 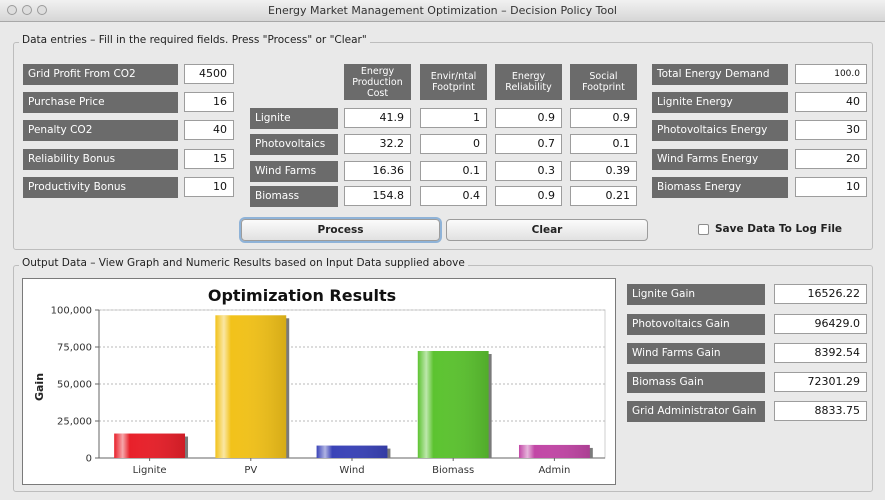 What do you see at coordinates (720, 130) in the screenshot?
I see `demand-label-photovoltaics-energy: Photovoltaics Energy` at bounding box center [720, 130].